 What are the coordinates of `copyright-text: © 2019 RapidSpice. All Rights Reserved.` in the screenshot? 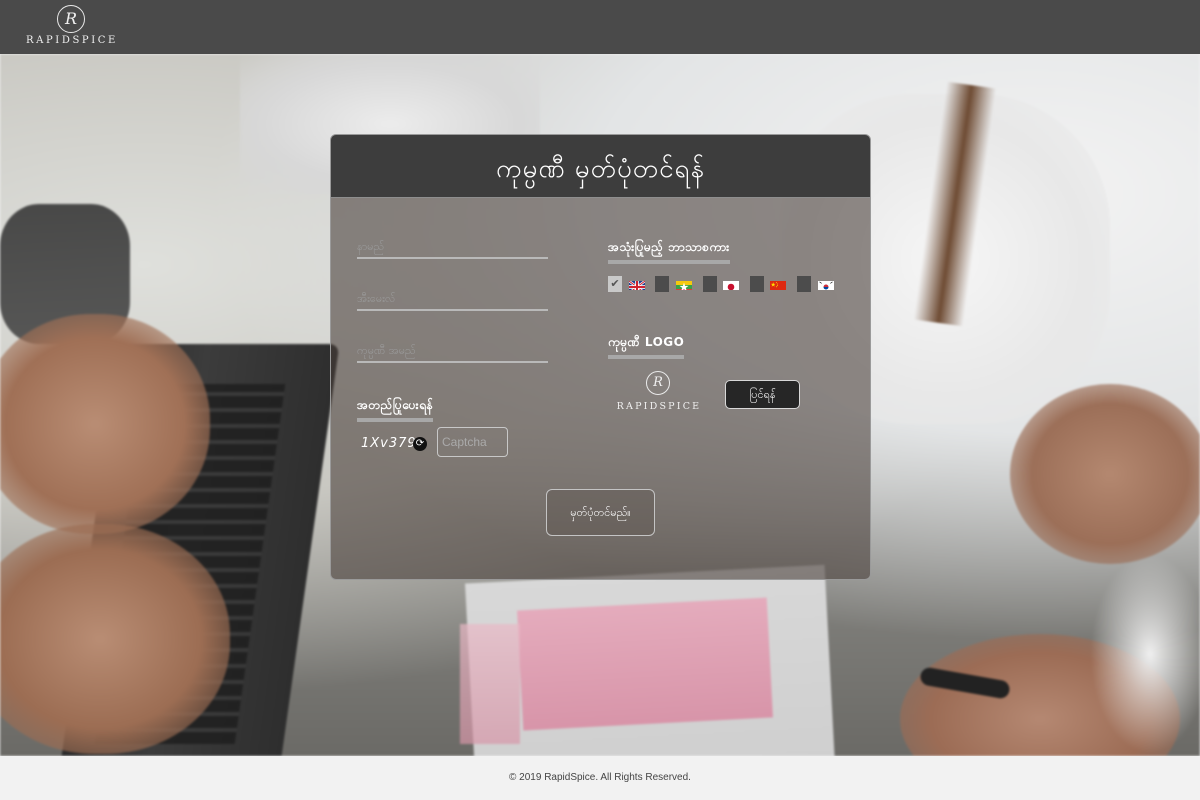 It's located at (600, 777).